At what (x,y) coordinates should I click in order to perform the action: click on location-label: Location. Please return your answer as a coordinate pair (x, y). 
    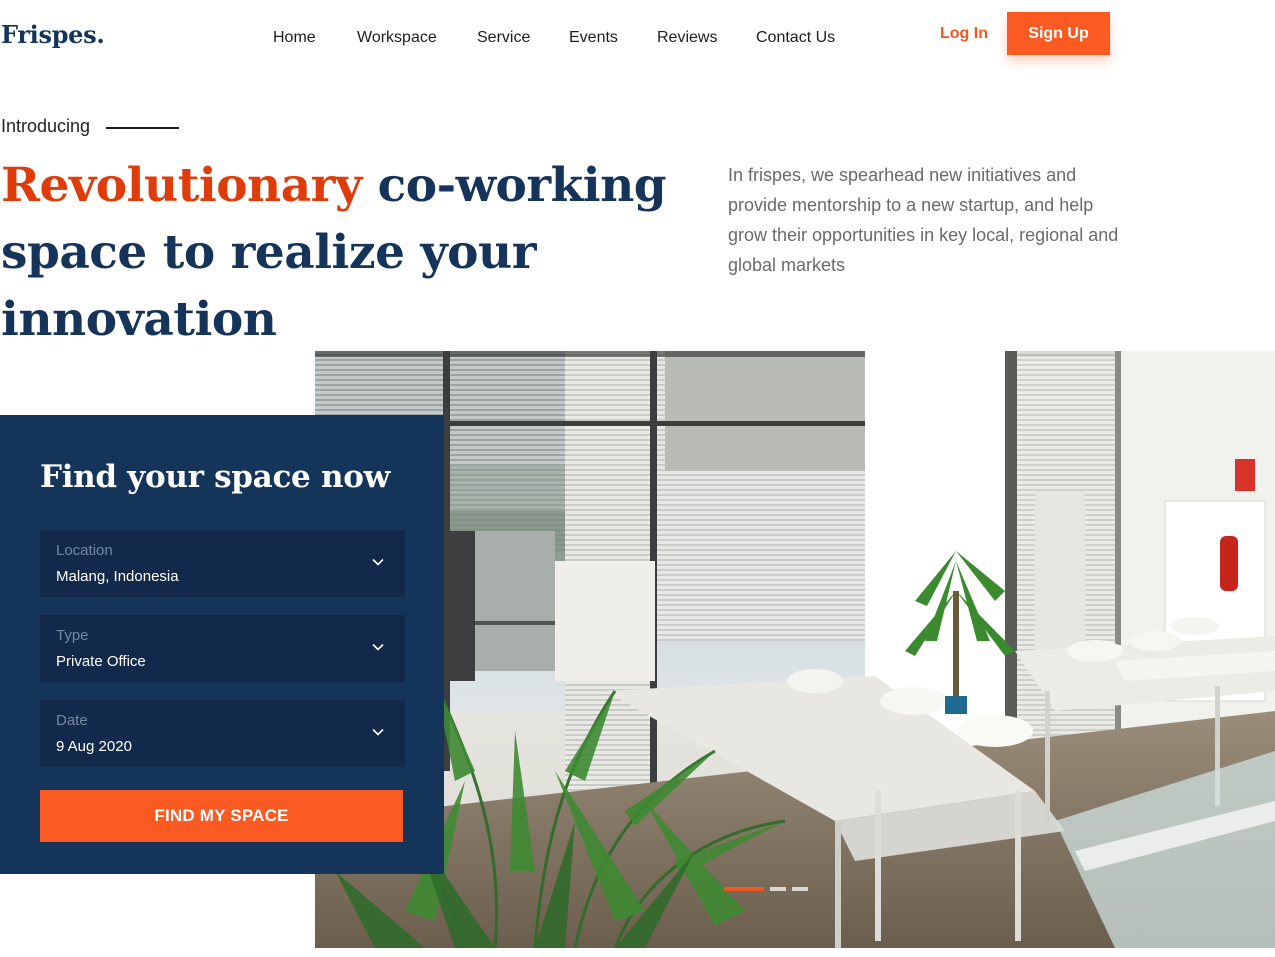
    Looking at the image, I should click on (84, 550).